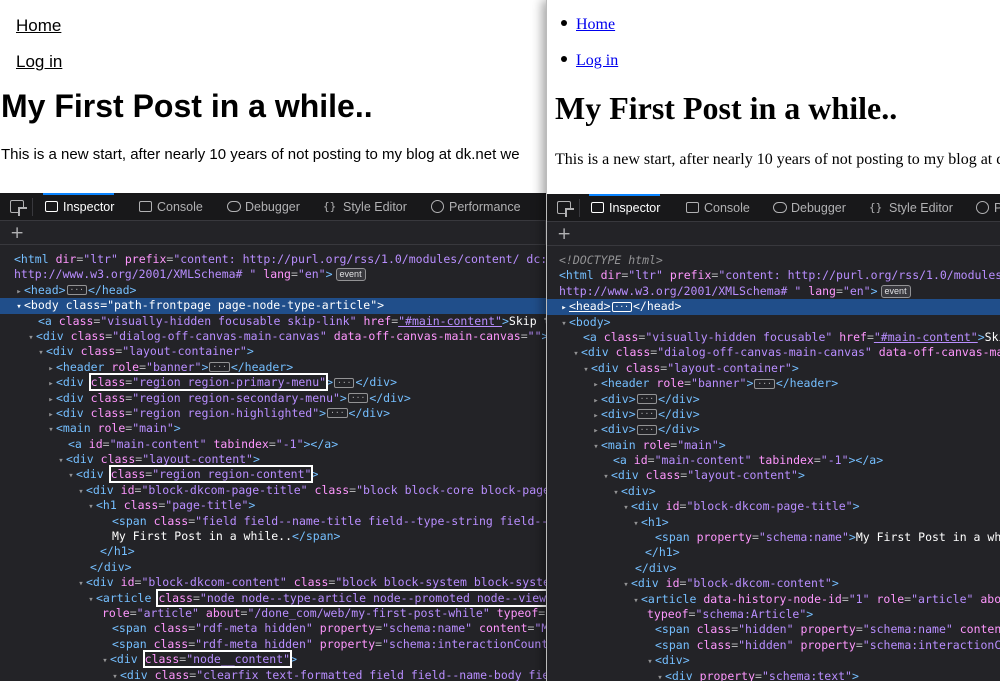 The image size is (1000, 681). What do you see at coordinates (773, 583) in the screenshot?
I see `markup-node-content-block: ▾ <div id="block-dkcom-content">` at bounding box center [773, 583].